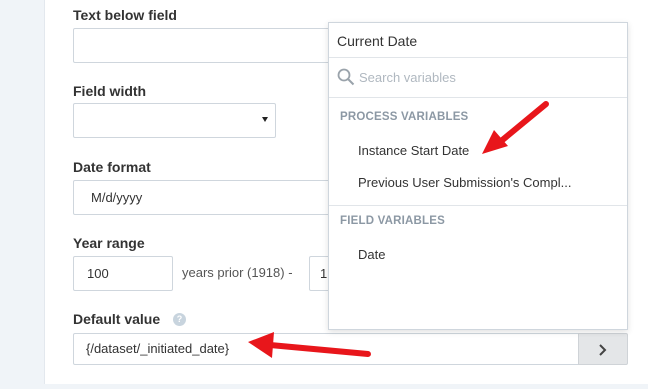  I want to click on caret-down-icon, so click(265, 119).